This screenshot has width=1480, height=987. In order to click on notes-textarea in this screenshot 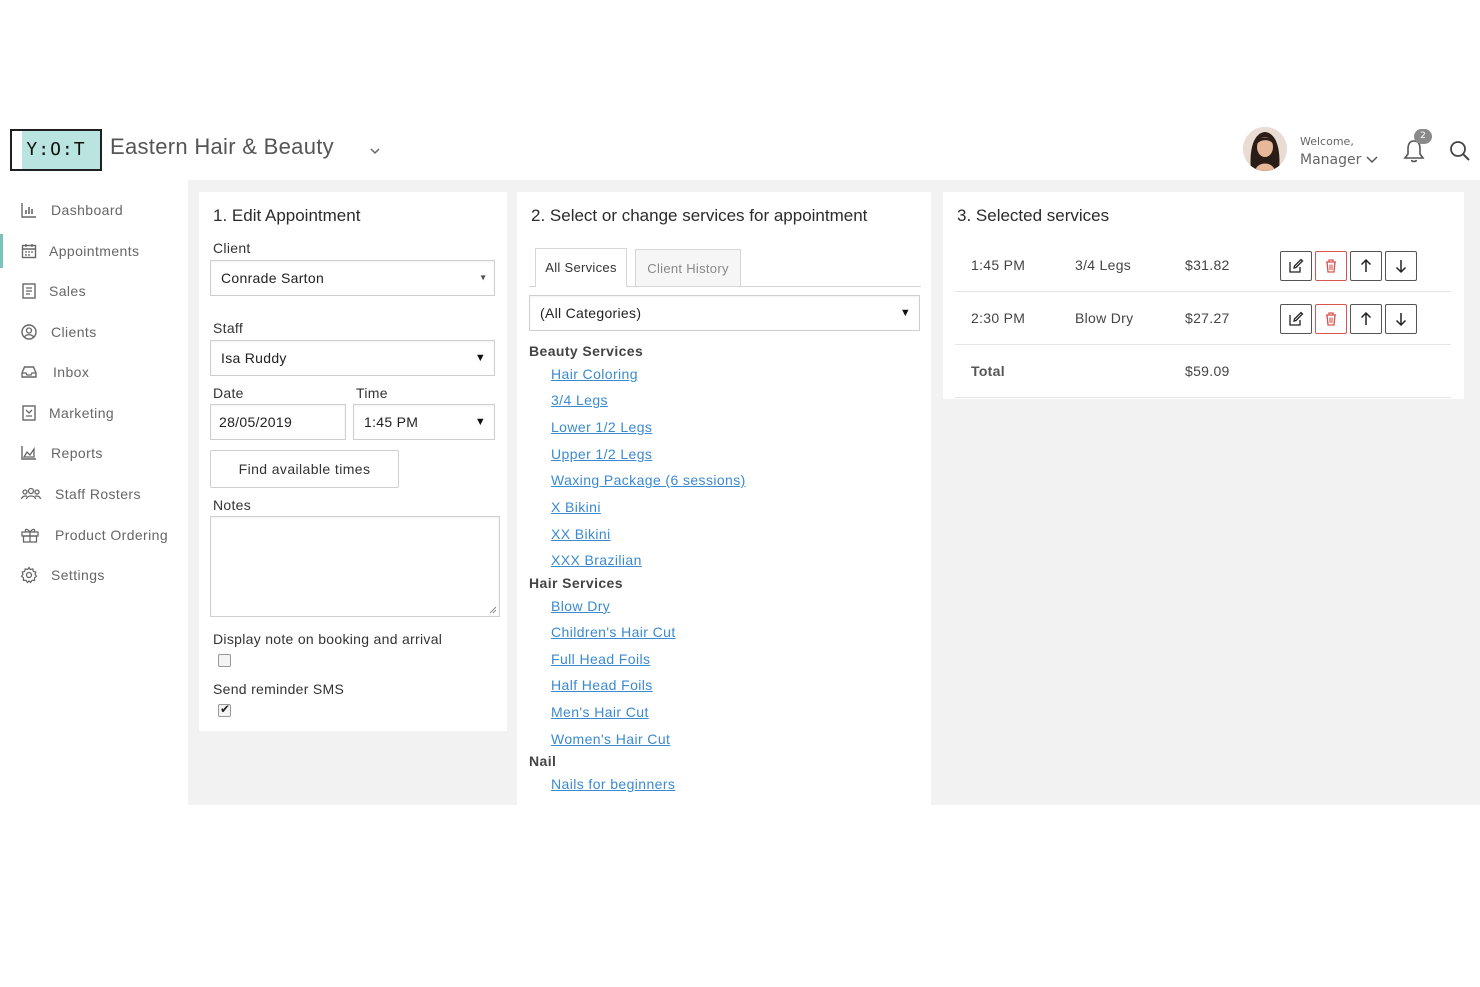, I will do `click(355, 566)`.